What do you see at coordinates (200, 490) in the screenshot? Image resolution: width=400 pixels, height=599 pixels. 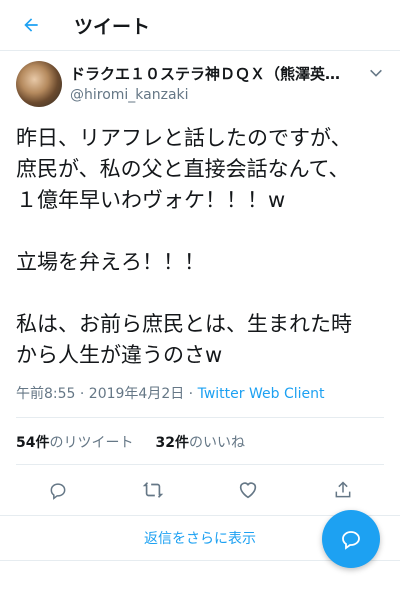 I see `tweet-actions` at bounding box center [200, 490].